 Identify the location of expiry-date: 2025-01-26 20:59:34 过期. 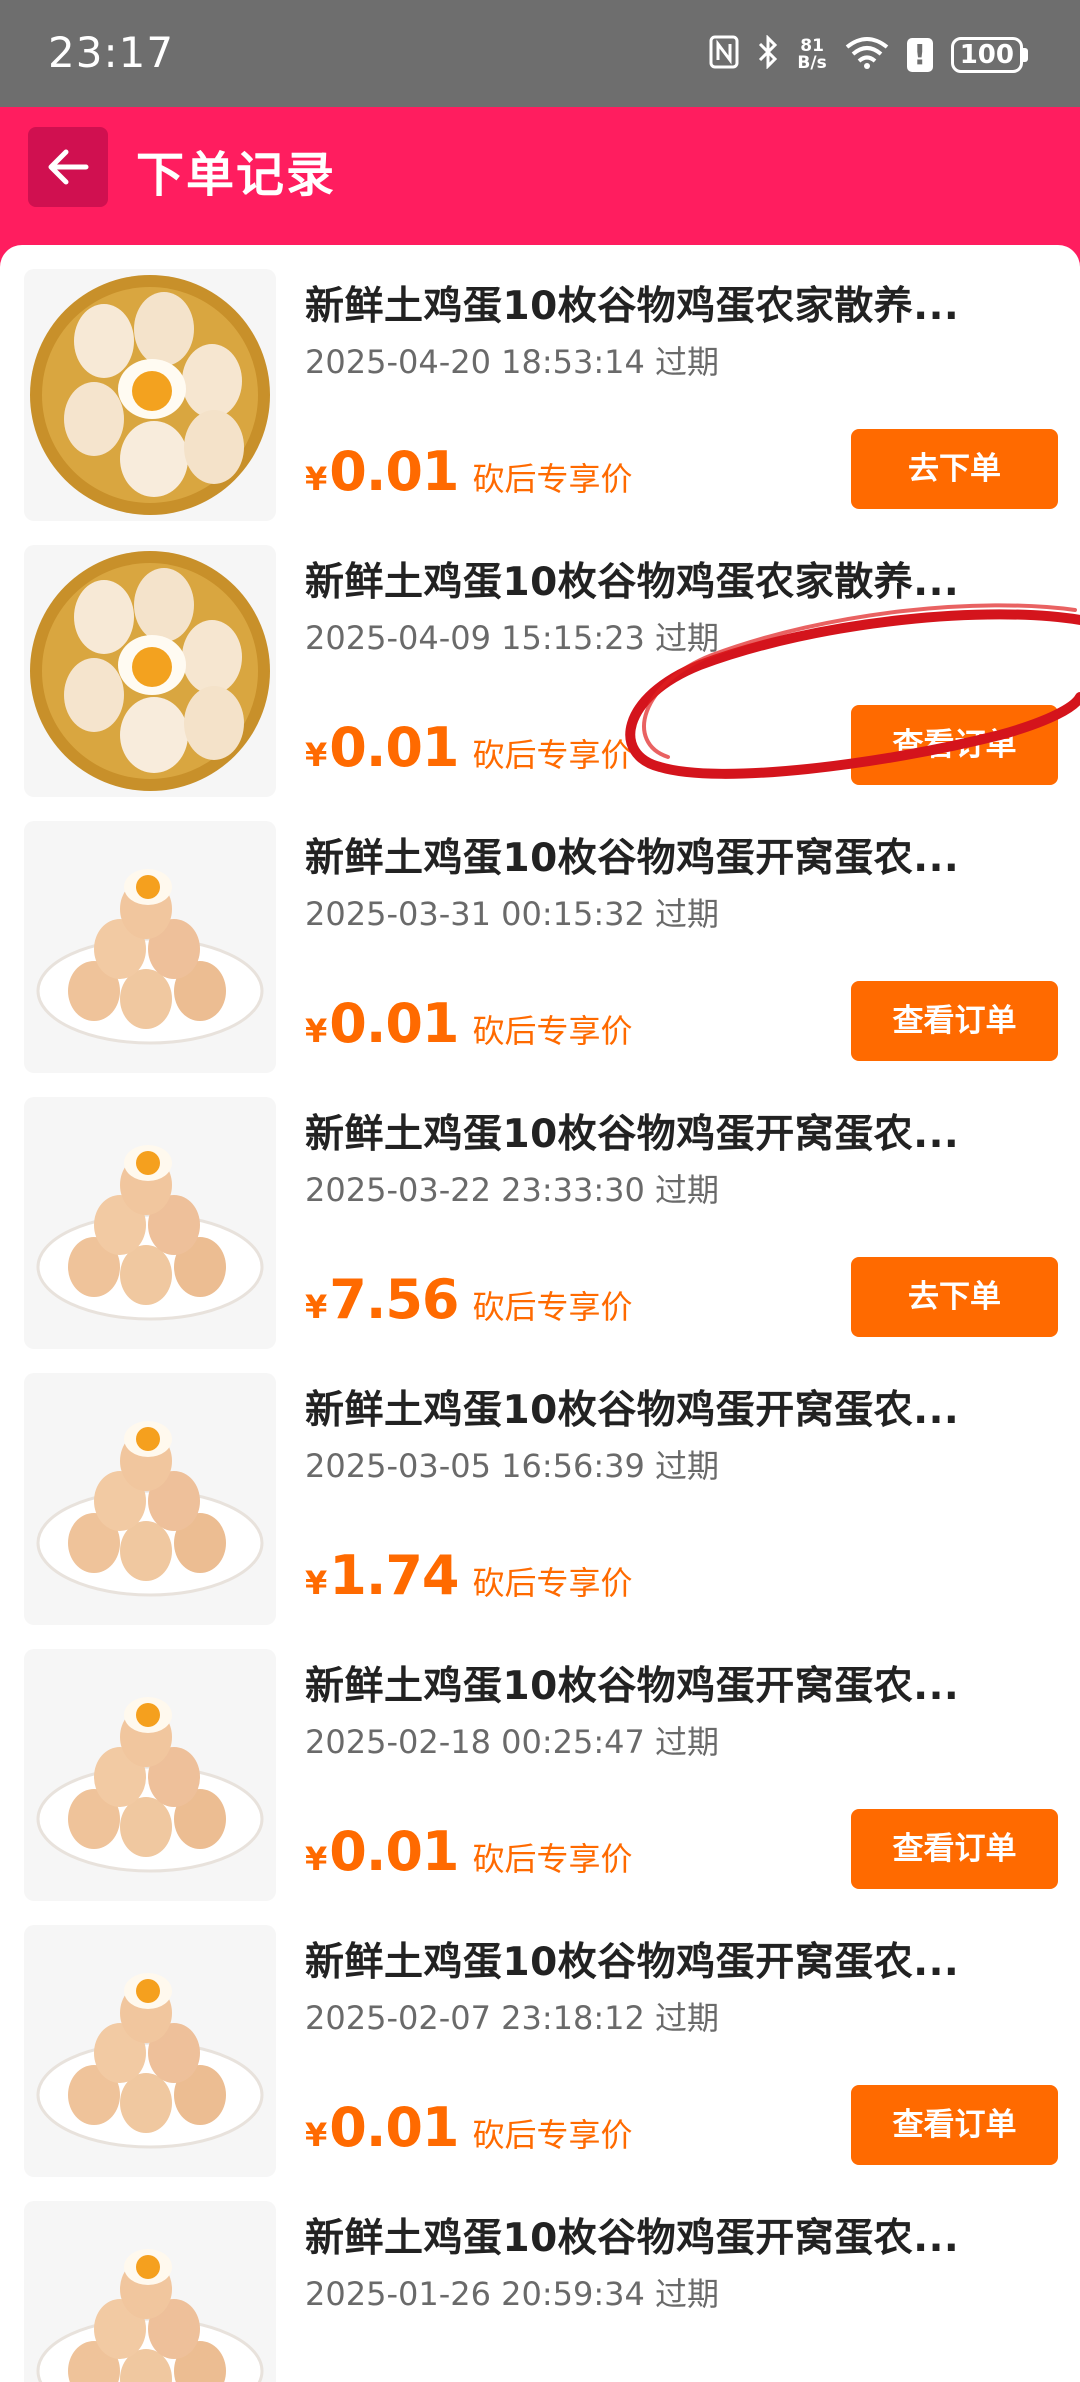
(512, 2294).